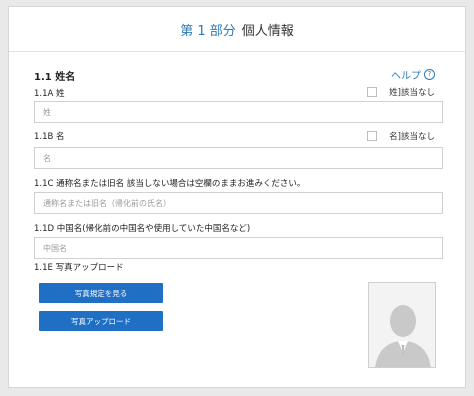  Describe the element at coordinates (49, 137) in the screenshot. I see `given-name-label: 1.1B 名` at that location.